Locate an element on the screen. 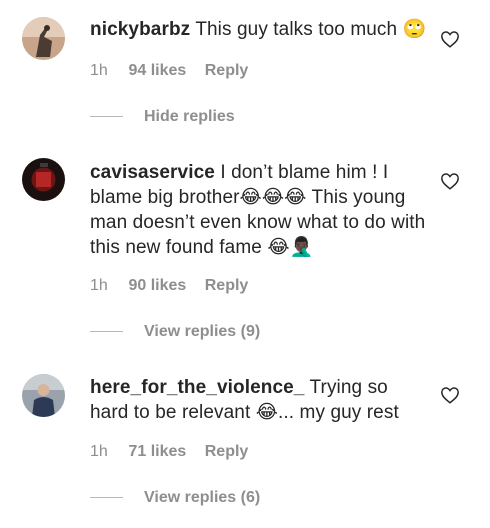 The width and height of the screenshot is (490, 528). replies-toggle-label: Hide replies is located at coordinates (189, 116).